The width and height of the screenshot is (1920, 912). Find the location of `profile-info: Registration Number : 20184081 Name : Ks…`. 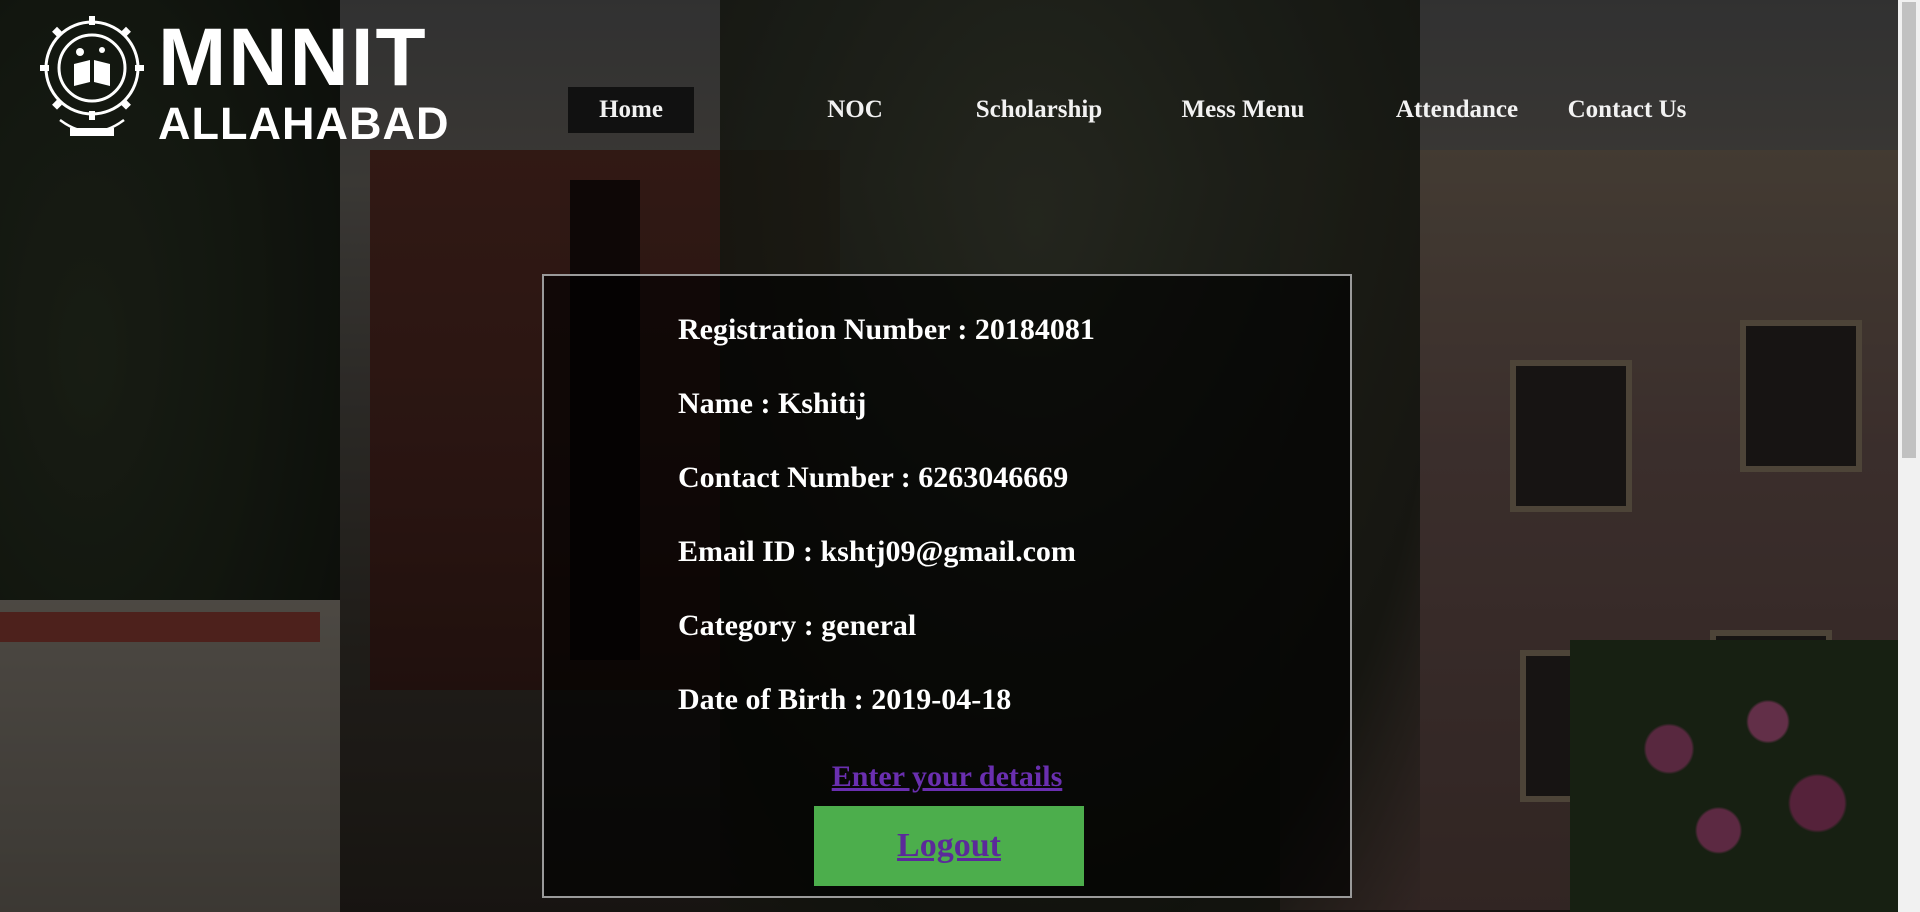

profile-info: Registration Number : 20184081 Name : Ks… is located at coordinates (886, 532).